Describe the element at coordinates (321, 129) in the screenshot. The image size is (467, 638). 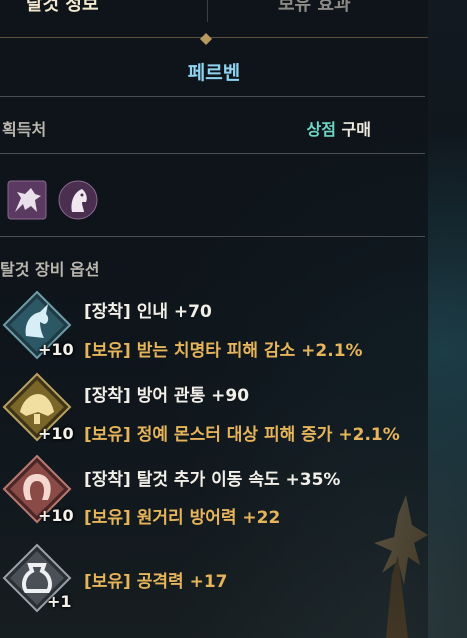
I see `shop-text: 상점` at that location.